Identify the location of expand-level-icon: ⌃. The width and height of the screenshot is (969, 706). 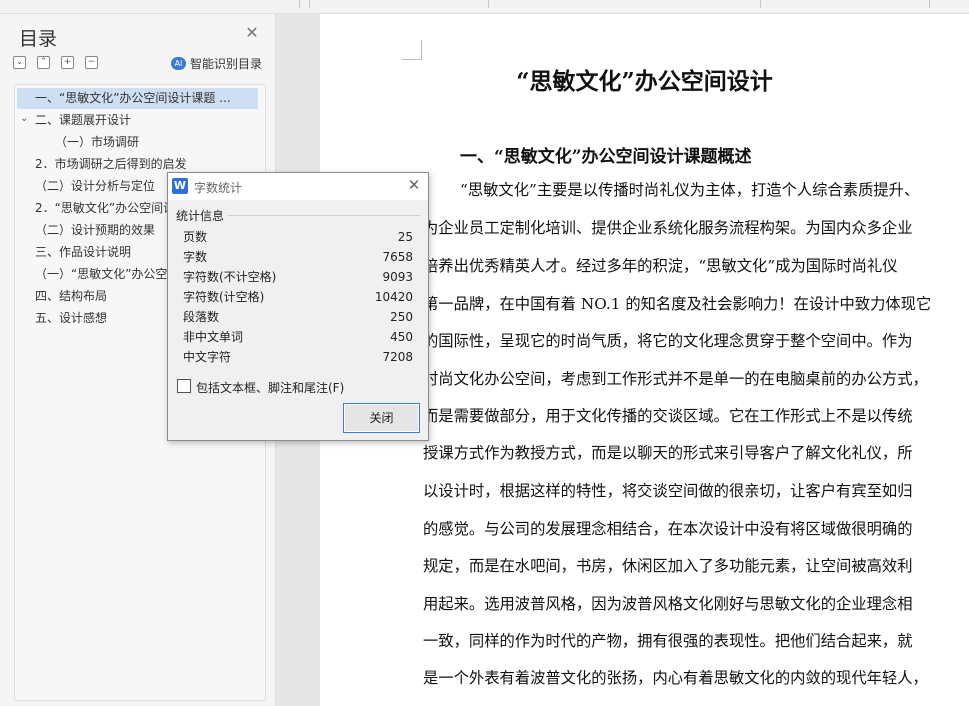
(43, 62).